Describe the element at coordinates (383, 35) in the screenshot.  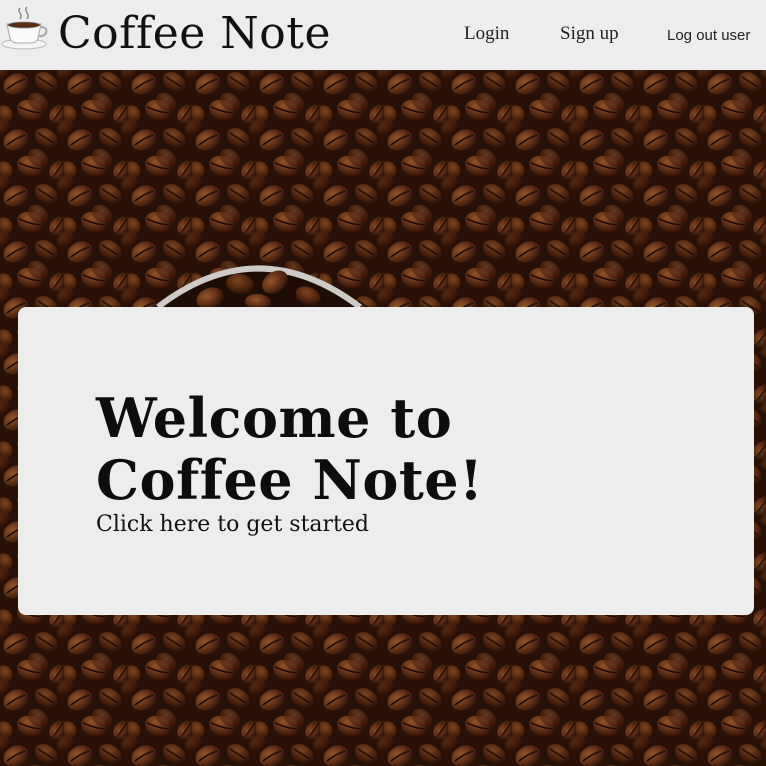
I see `top-navigation-bar: Coffee Note Login Sign up Log out user` at that location.